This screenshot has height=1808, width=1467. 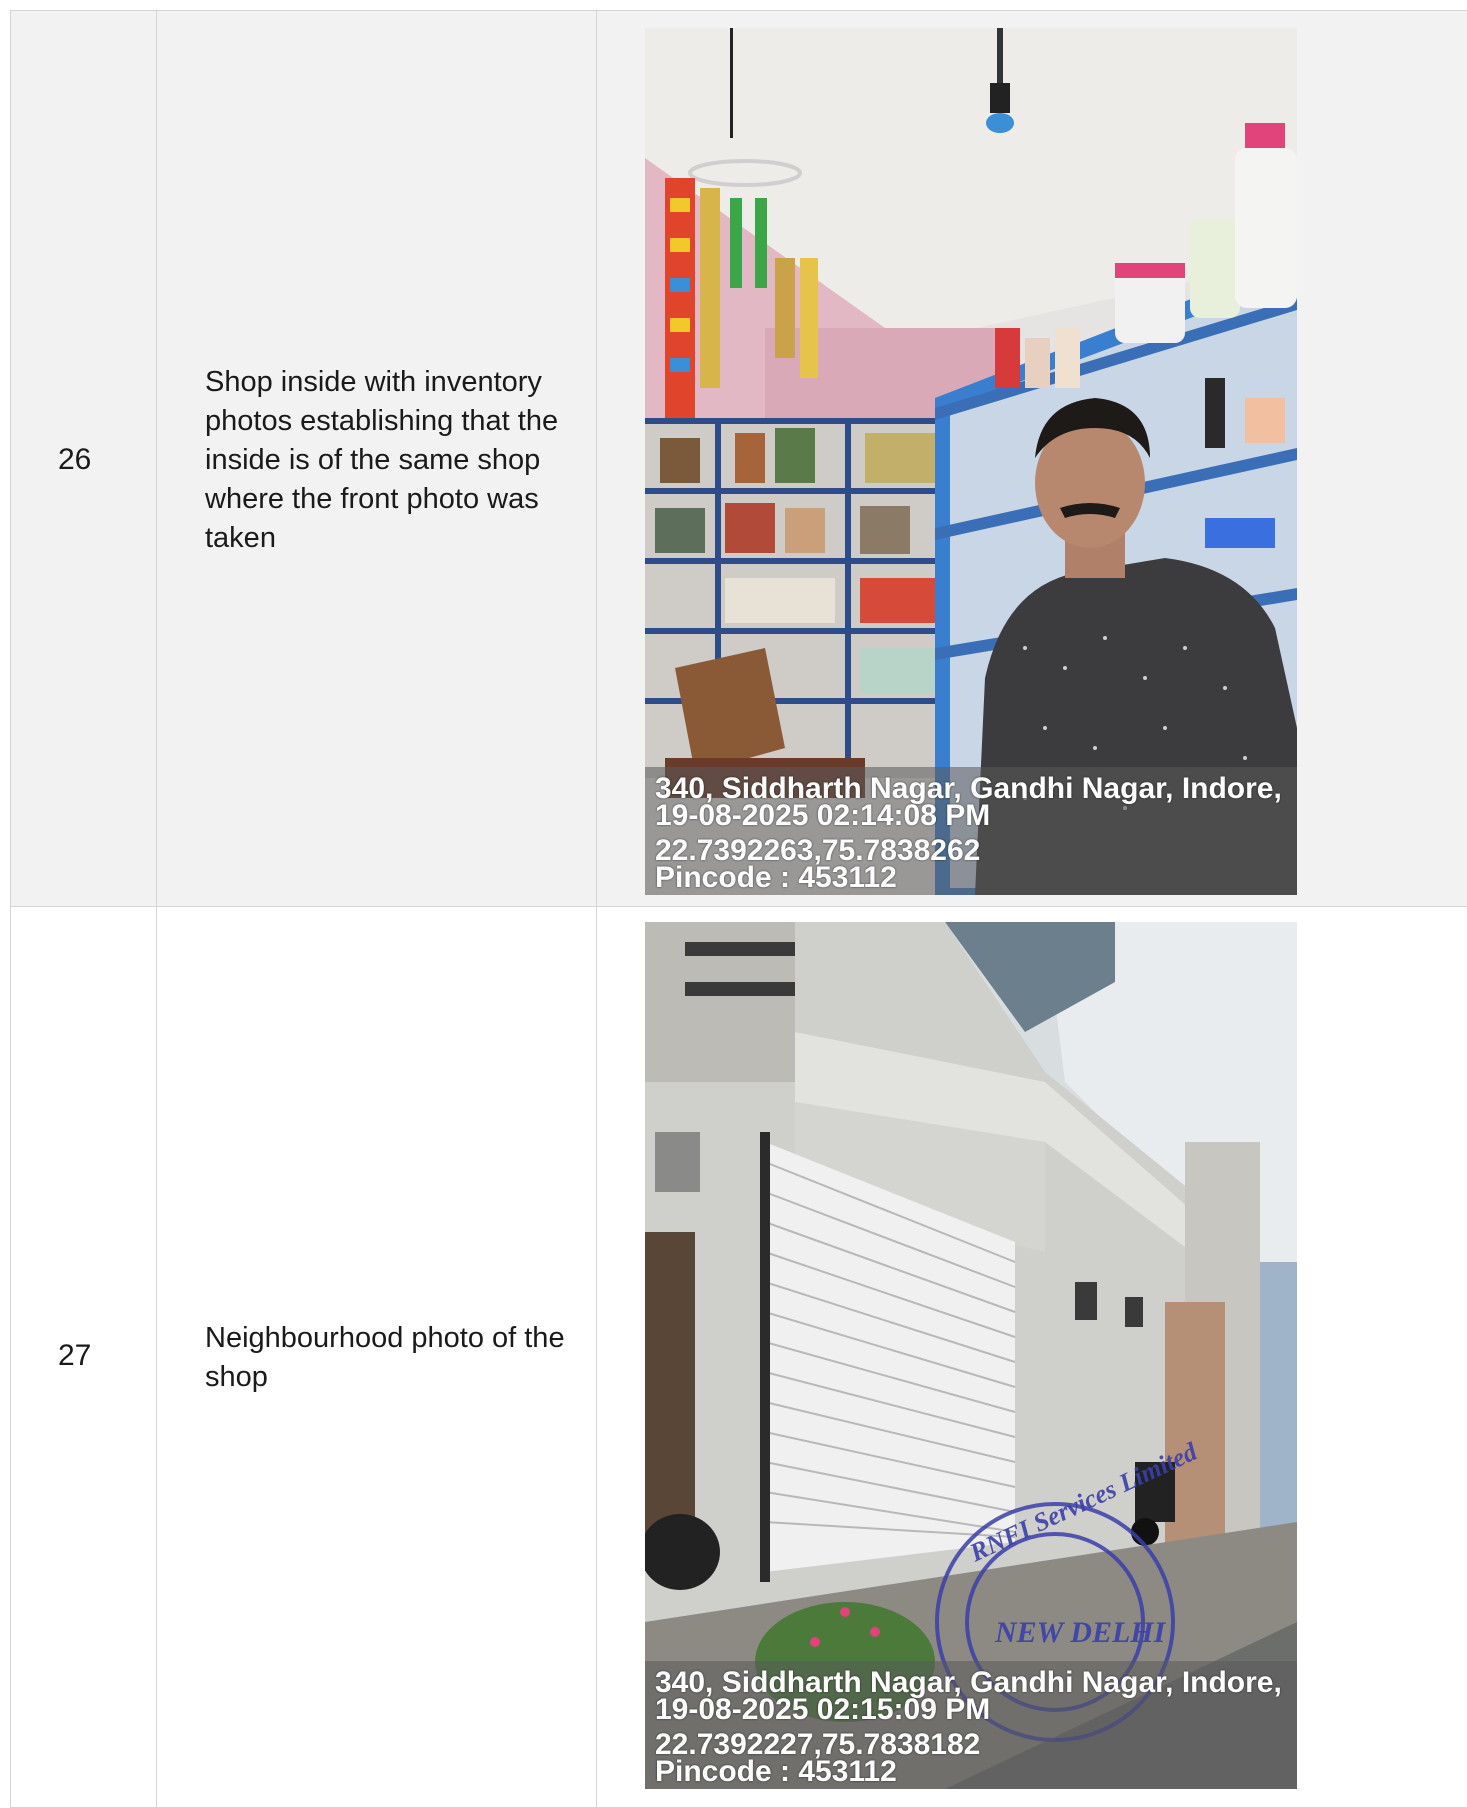 What do you see at coordinates (823, 815) in the screenshot?
I see `stamp-datetime: 19-08-2025 02:14:08 PM` at bounding box center [823, 815].